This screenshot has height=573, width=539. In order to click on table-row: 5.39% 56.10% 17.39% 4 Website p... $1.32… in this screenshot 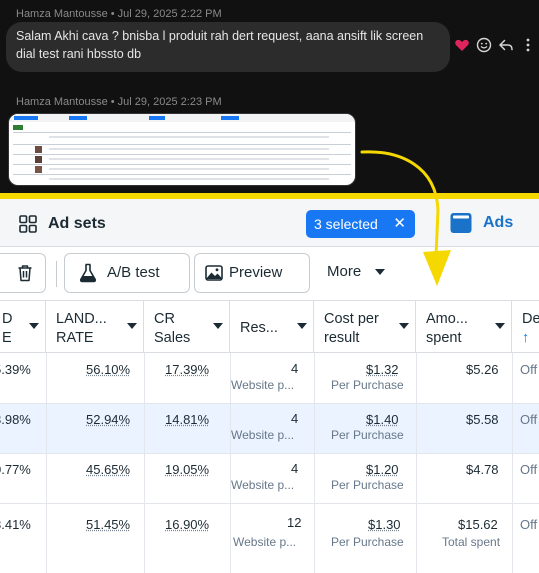, I will do `click(269, 379)`.